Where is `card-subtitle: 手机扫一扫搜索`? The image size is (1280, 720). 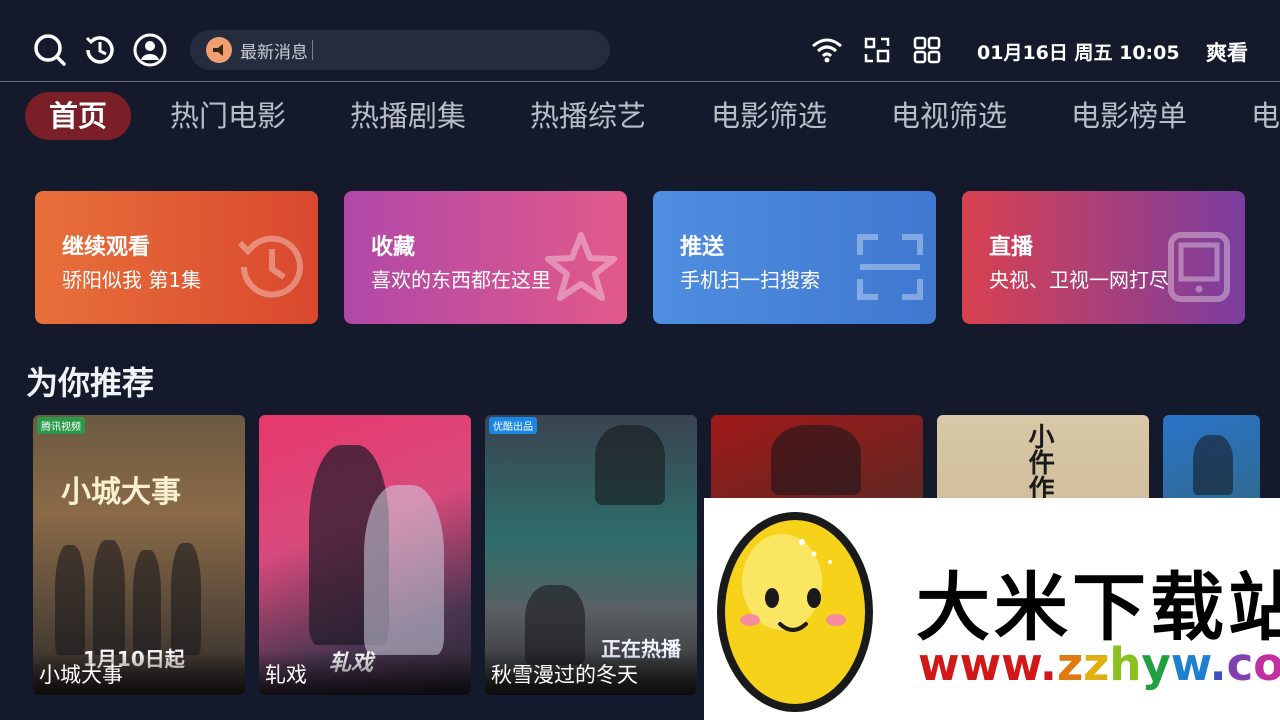 card-subtitle: 手机扫一扫搜索 is located at coordinates (750, 280).